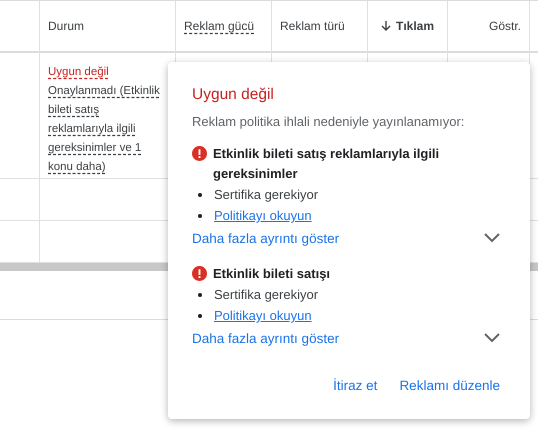 This screenshot has height=430, width=538. I want to click on sort-down-icon, so click(386, 26).